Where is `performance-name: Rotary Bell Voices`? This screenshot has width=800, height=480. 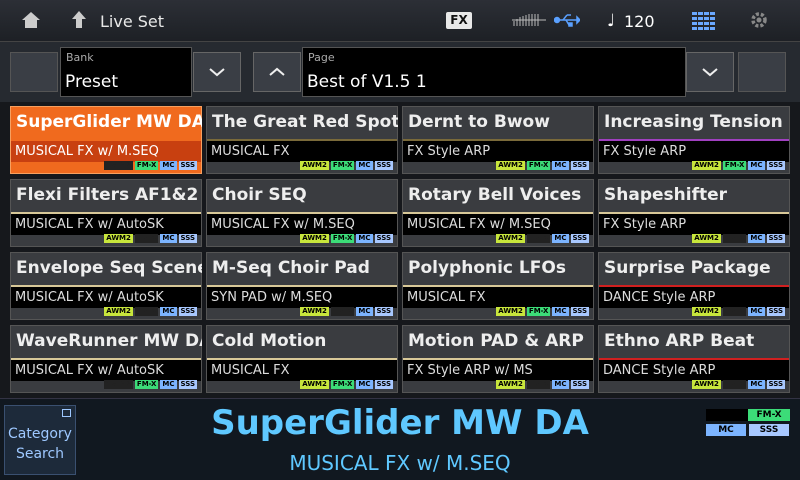
performance-name: Rotary Bell Voices is located at coordinates (495, 195).